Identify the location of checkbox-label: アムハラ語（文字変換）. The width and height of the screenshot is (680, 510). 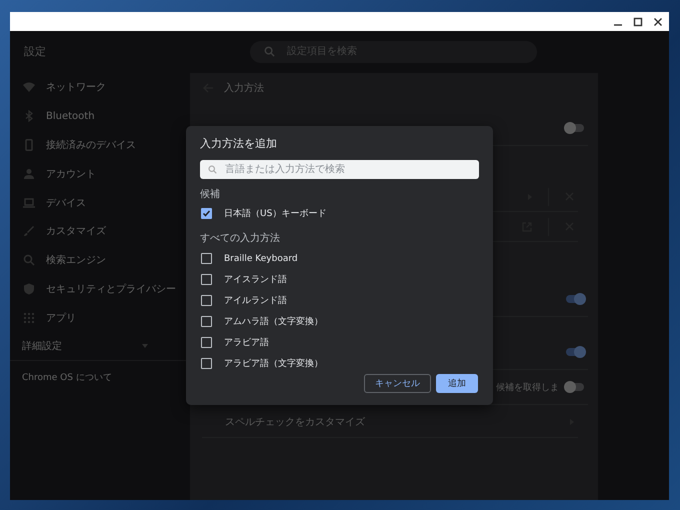
(273, 322).